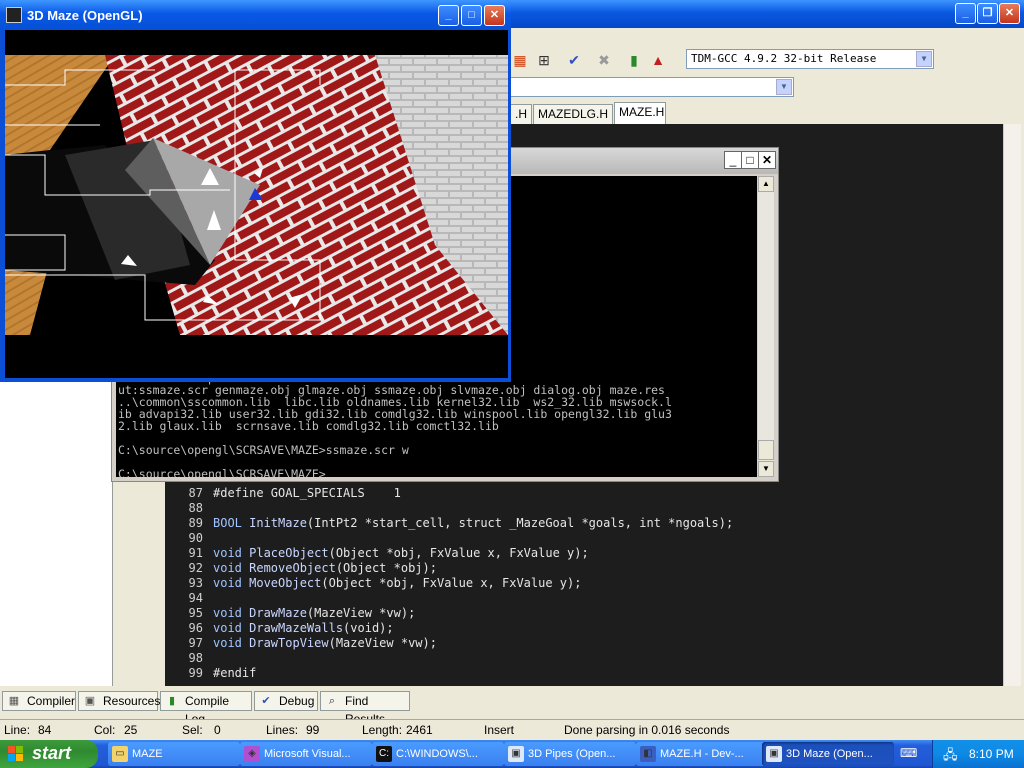 Image resolution: width=1024 pixels, height=768 pixels. What do you see at coordinates (521, 114) in the screenshot?
I see `tab-h: .H` at bounding box center [521, 114].